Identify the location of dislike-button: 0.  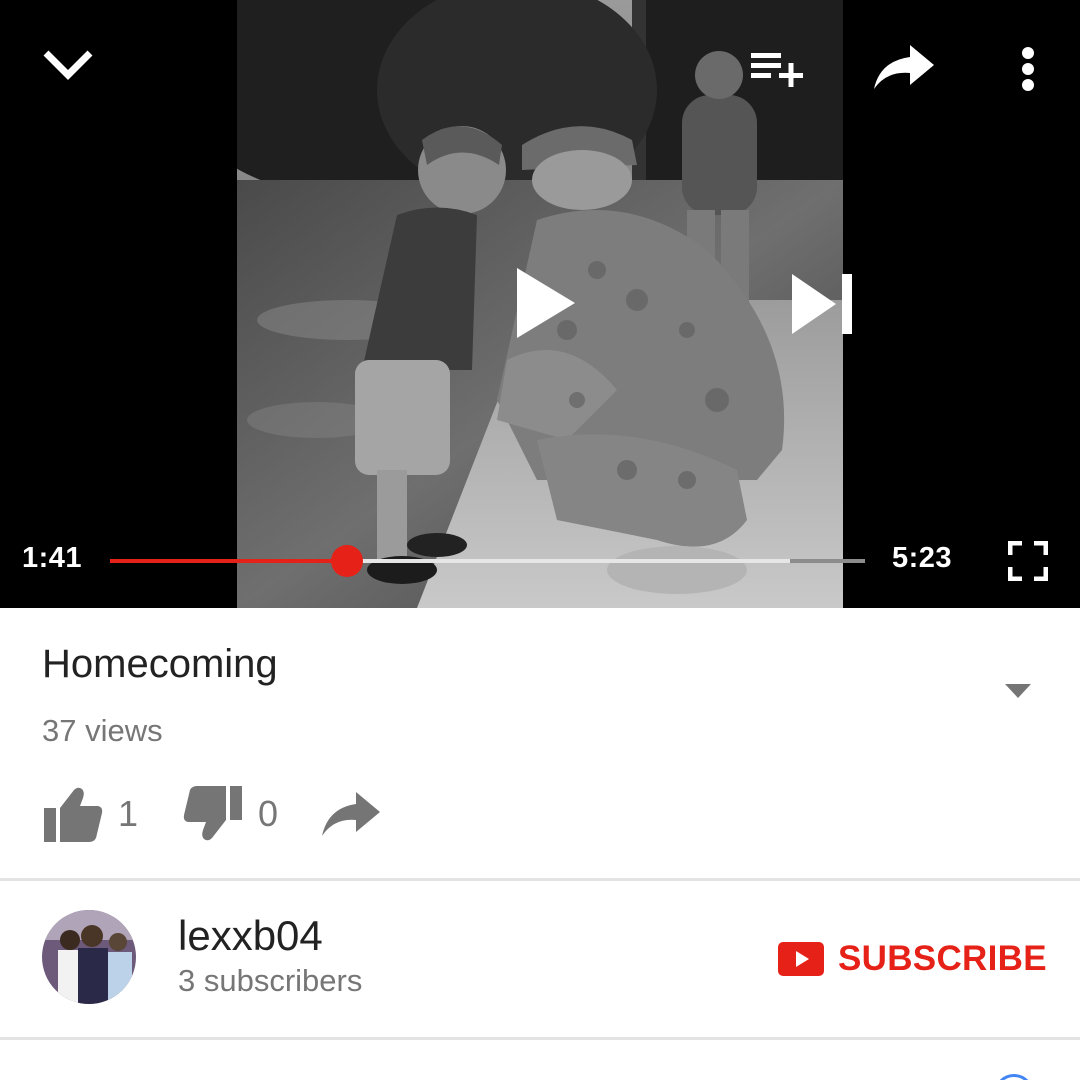
(230, 814).